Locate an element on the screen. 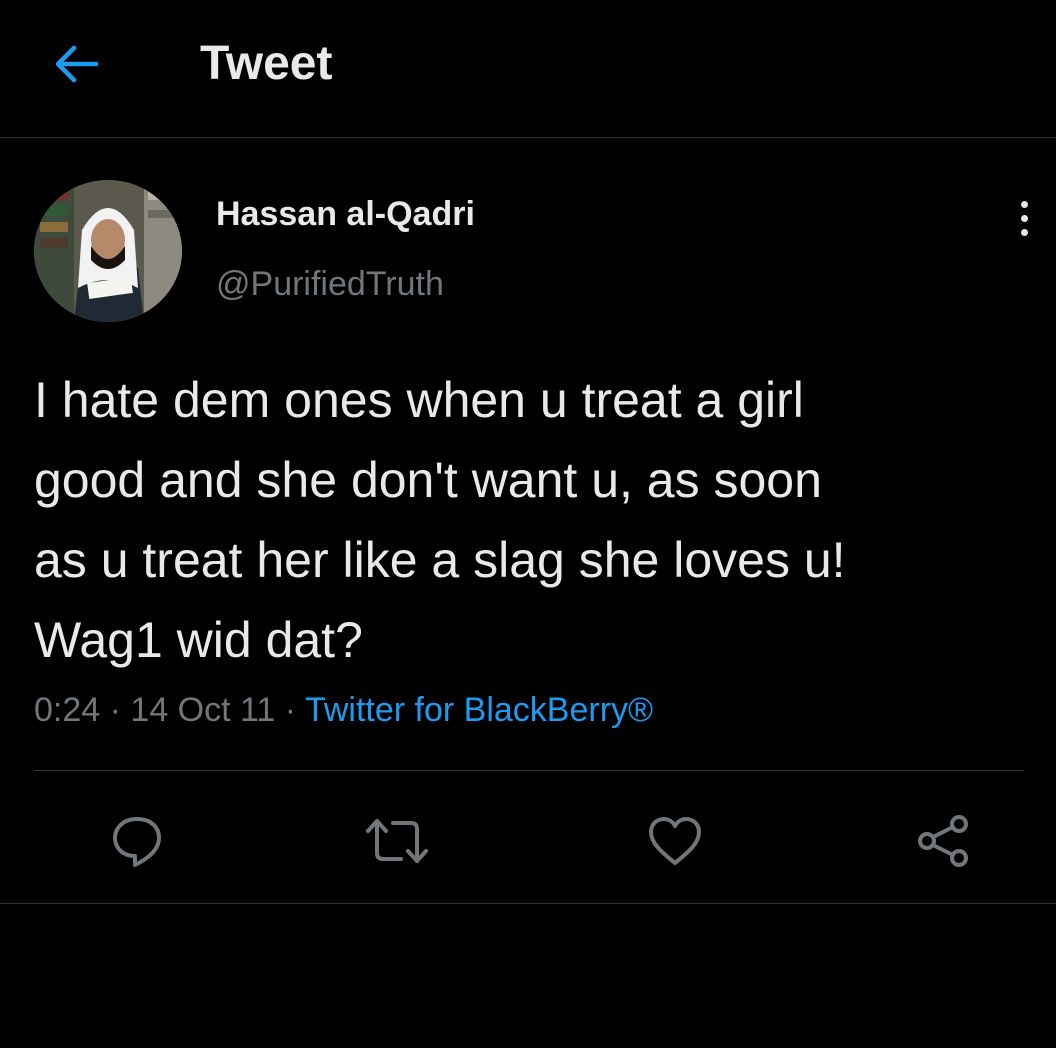 The height and width of the screenshot is (1048, 1056). avatar-photo is located at coordinates (108, 251).